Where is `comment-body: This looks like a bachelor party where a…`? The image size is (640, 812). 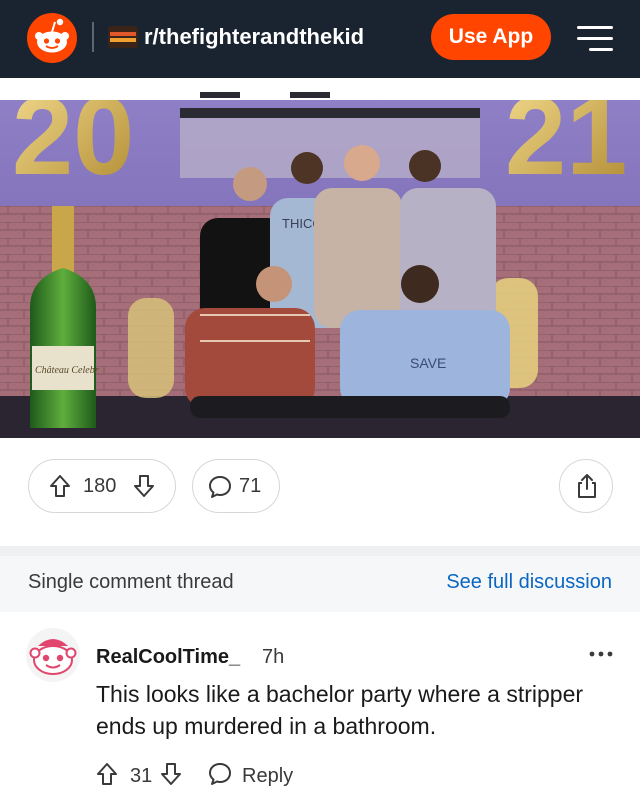
comment-body: This looks like a bachelor party where a… is located at coordinates (340, 710).